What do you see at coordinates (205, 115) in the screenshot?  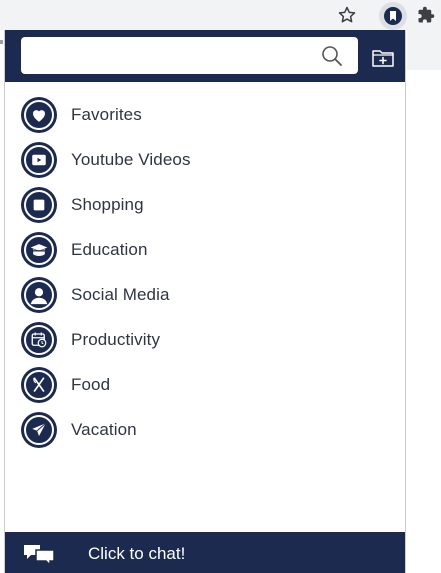 I see `category-item-favorites: Favorites` at bounding box center [205, 115].